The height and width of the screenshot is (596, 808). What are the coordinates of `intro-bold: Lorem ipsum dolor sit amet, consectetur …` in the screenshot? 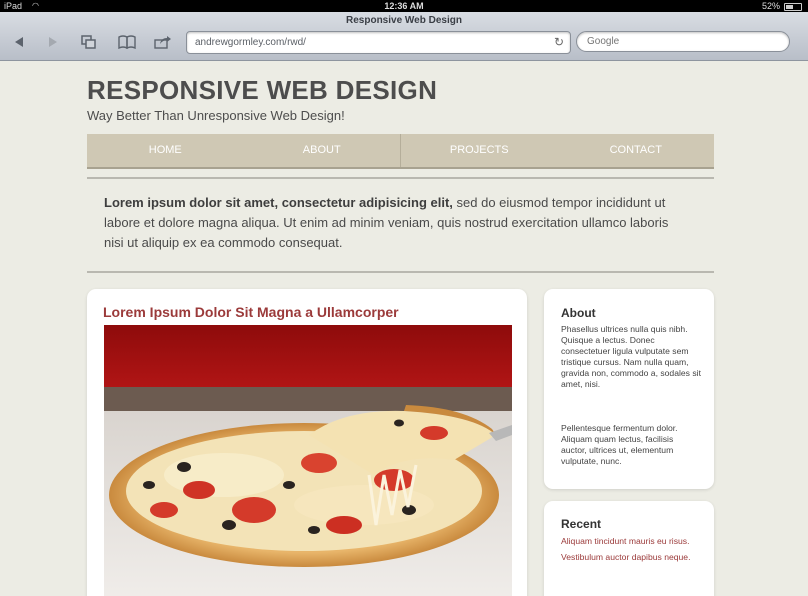 It's located at (278, 202).